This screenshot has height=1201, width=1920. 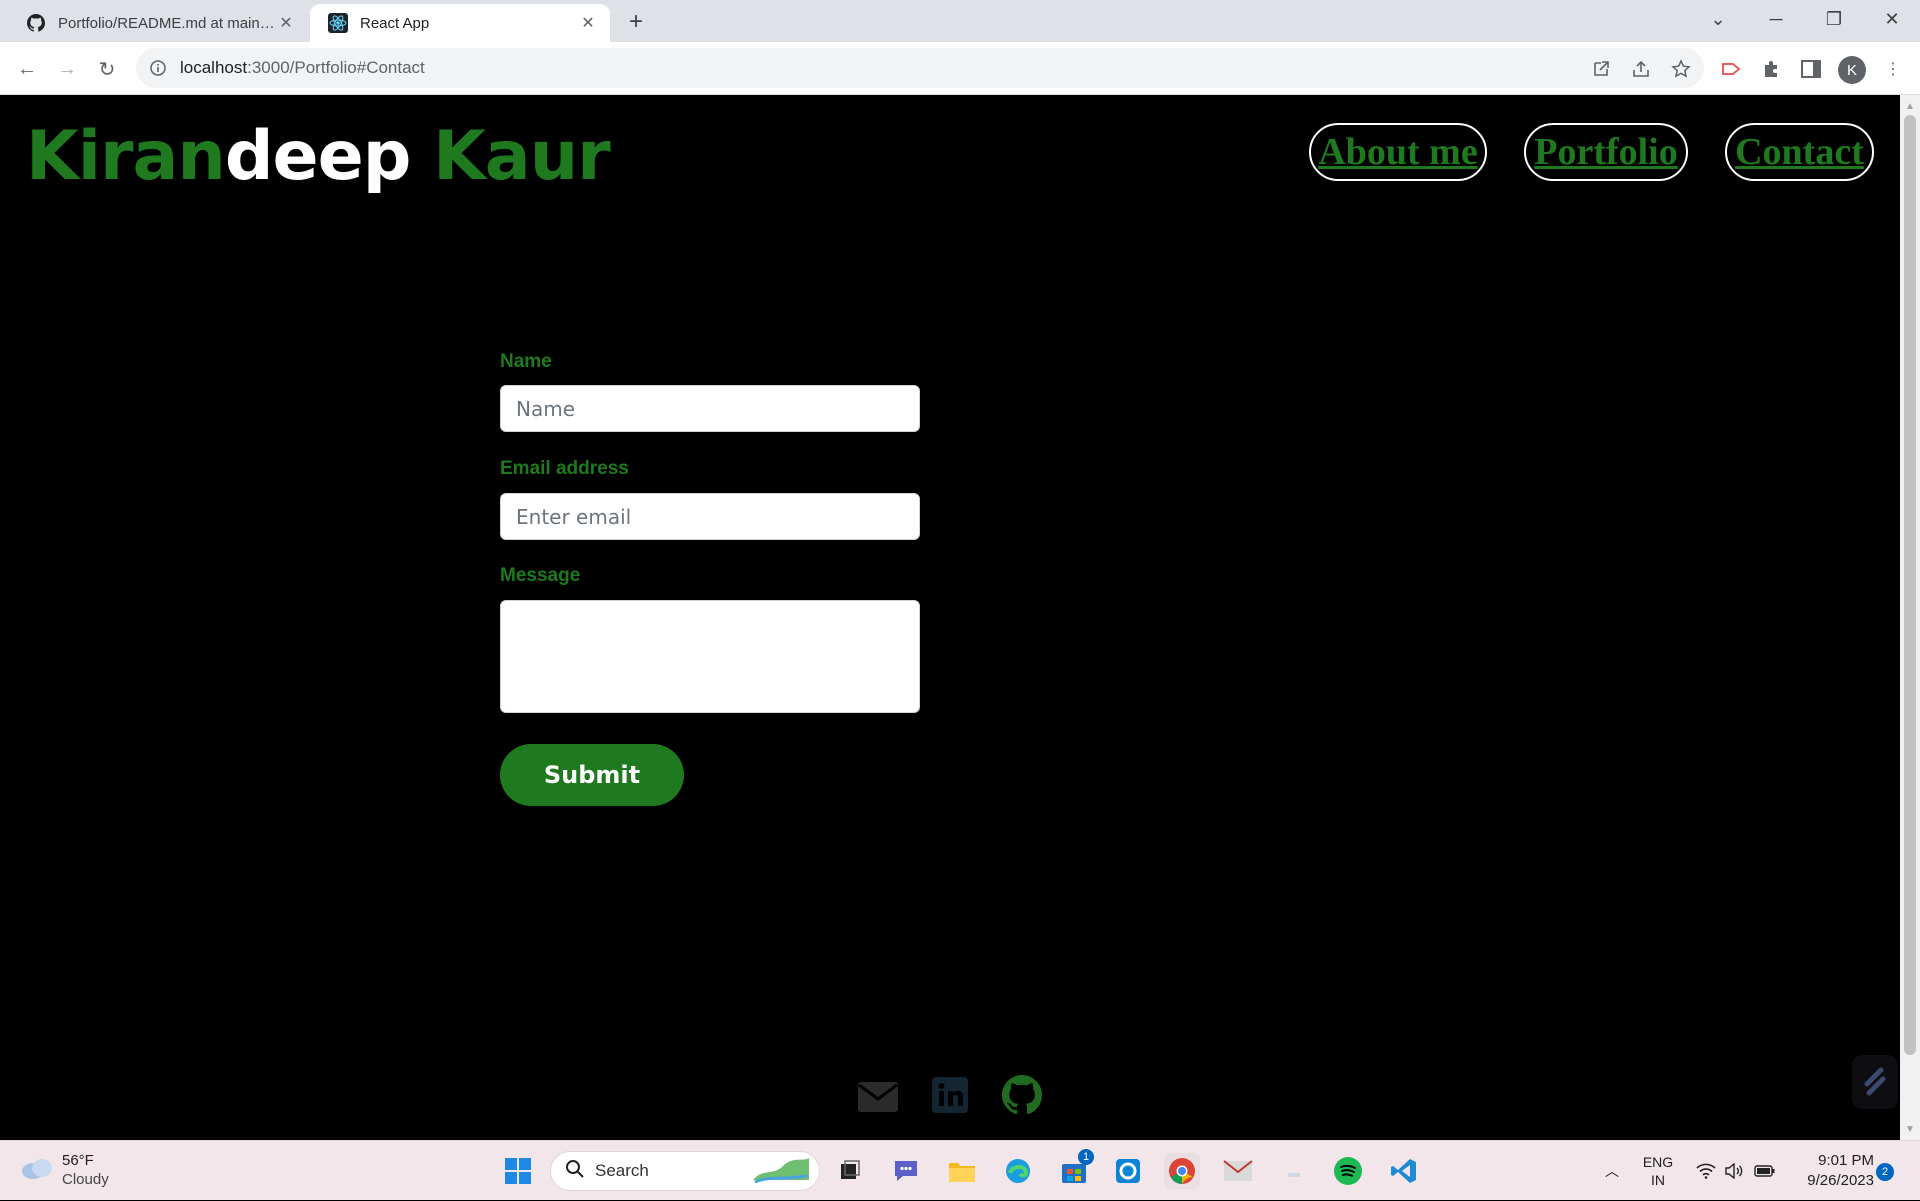 I want to click on weather-temp: 56°F, so click(x=78, y=1160).